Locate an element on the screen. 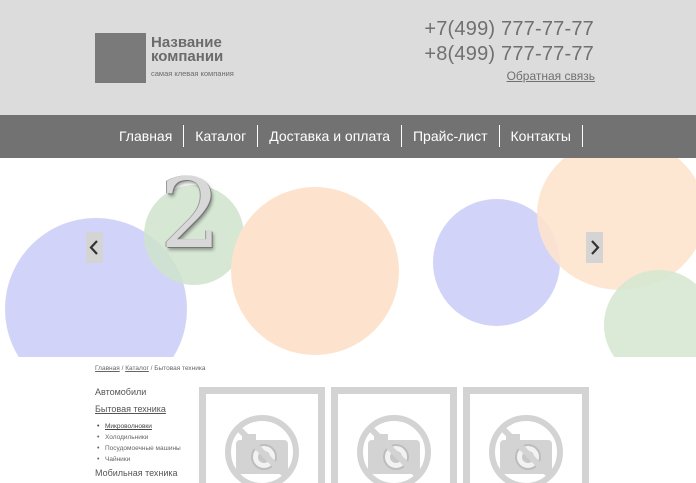 This screenshot has width=696, height=483. subcategory-microwaves: Микроволновки is located at coordinates (138, 426).